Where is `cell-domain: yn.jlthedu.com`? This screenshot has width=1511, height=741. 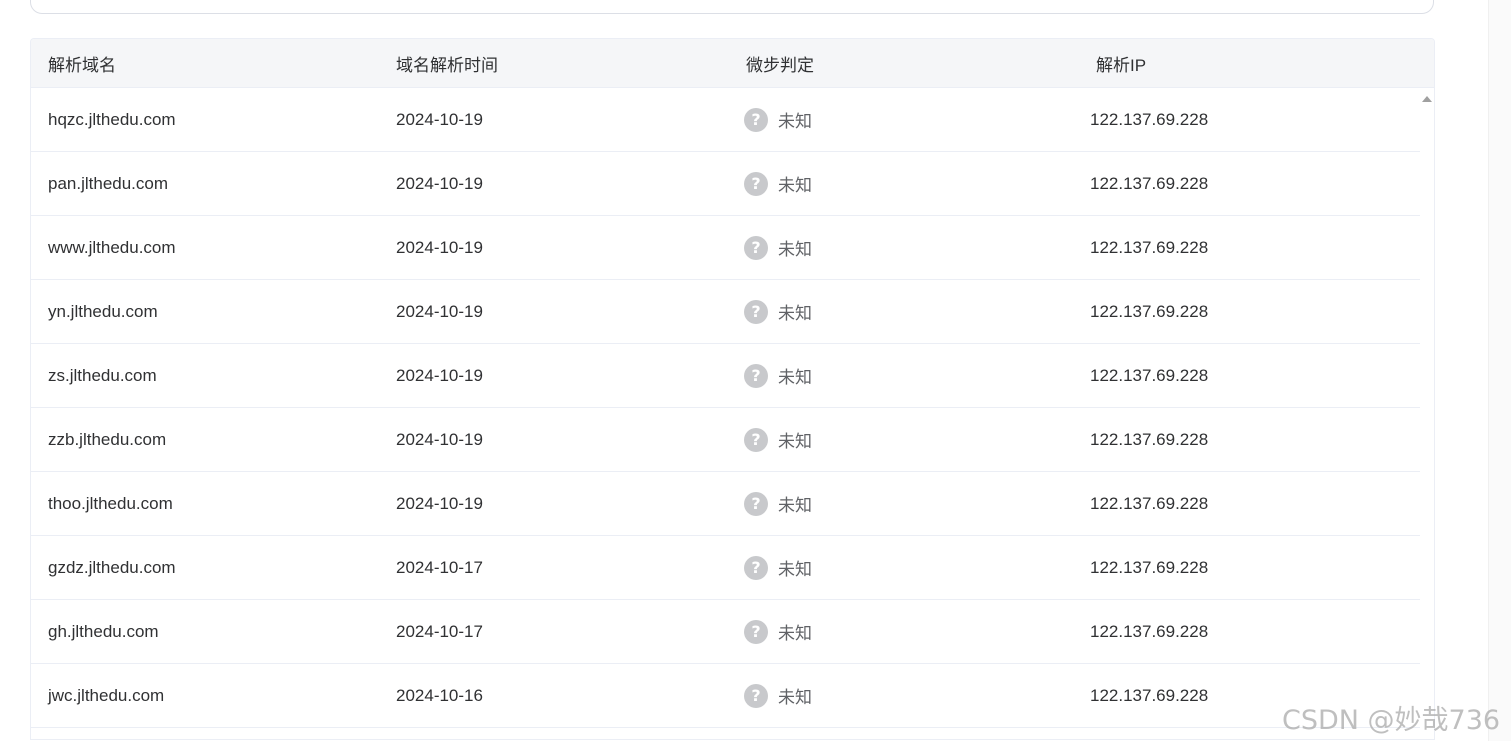 cell-domain: yn.jlthedu.com is located at coordinates (103, 311).